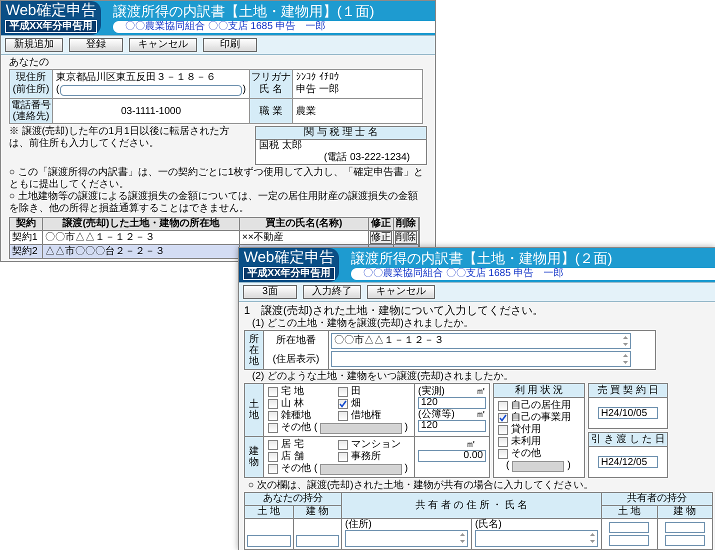 This screenshot has width=715, height=550. What do you see at coordinates (541, 406) in the screenshot?
I see `checkbox-label: 自己の居住用` at bounding box center [541, 406].